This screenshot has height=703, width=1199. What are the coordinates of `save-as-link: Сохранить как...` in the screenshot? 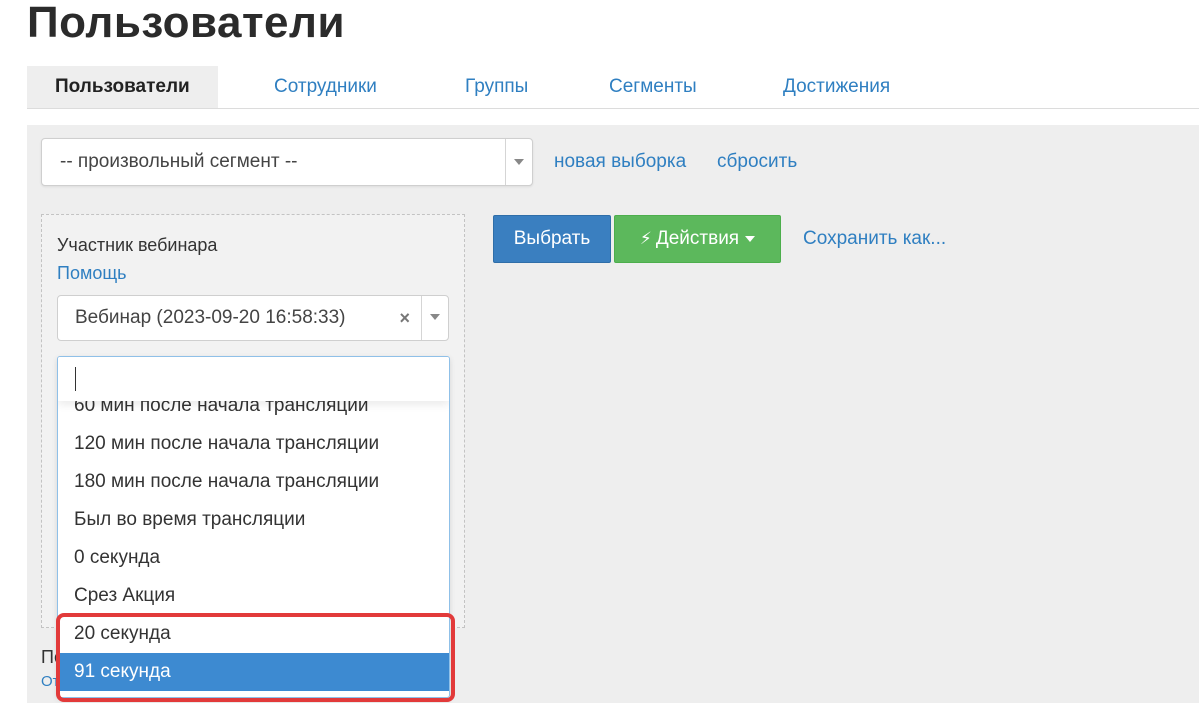 It's located at (874, 239).